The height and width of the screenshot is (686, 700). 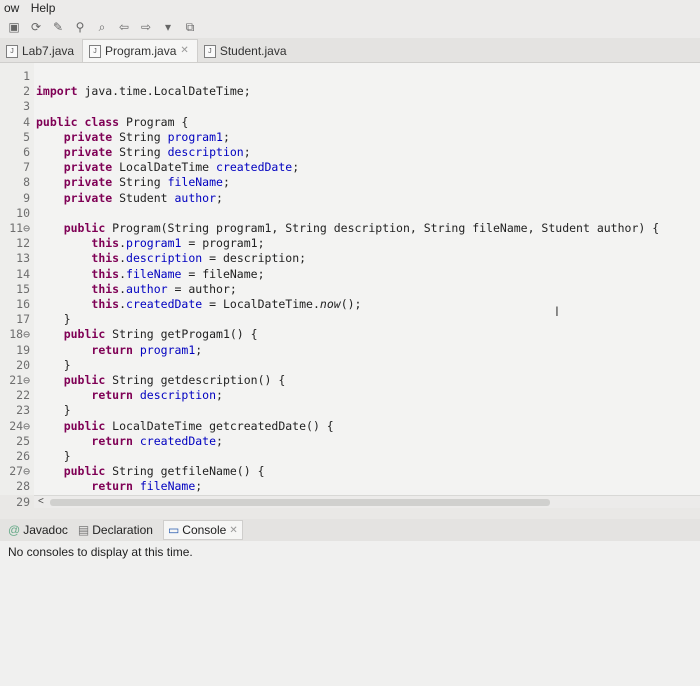 What do you see at coordinates (157, 395) in the screenshot?
I see `code-text: return description;` at bounding box center [157, 395].